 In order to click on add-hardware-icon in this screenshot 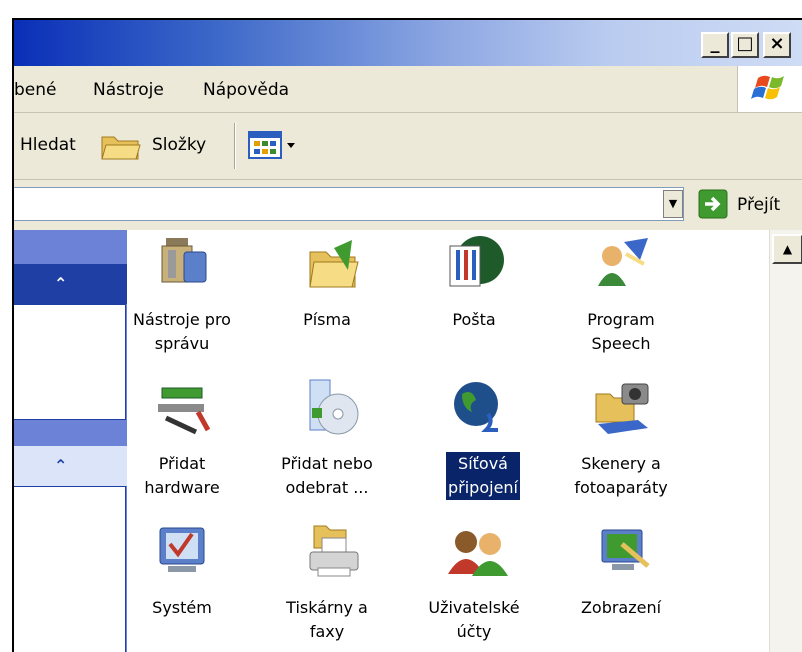, I will do `click(184, 409)`.